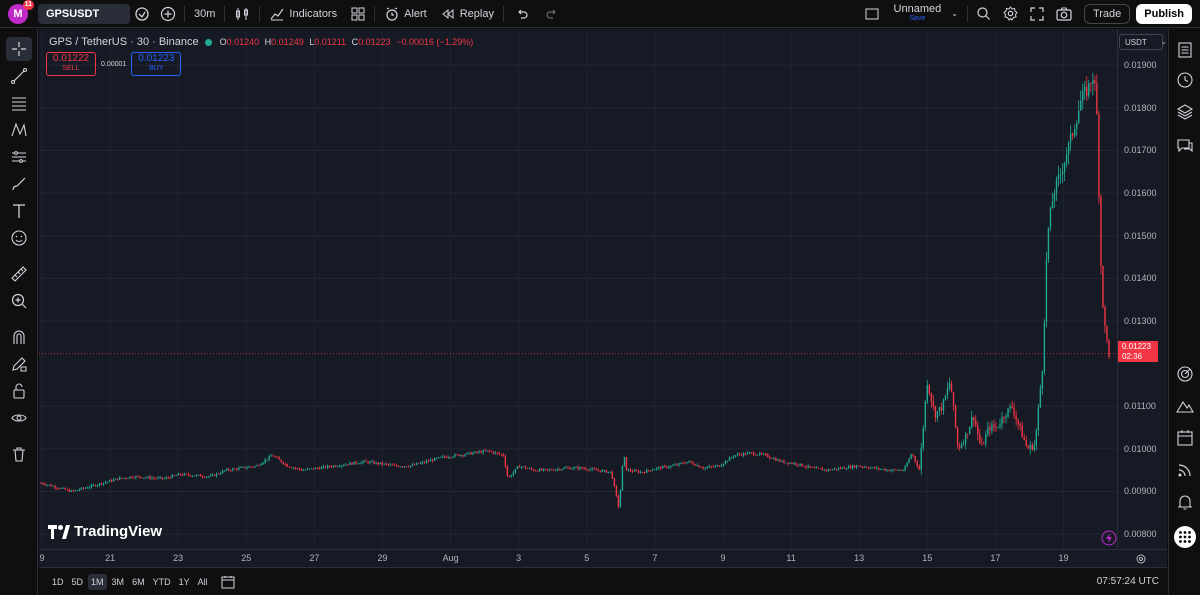 This screenshot has height=595, width=1200. Describe the element at coordinates (142, 14) in the screenshot. I see `symbol-settings-icon` at that location.